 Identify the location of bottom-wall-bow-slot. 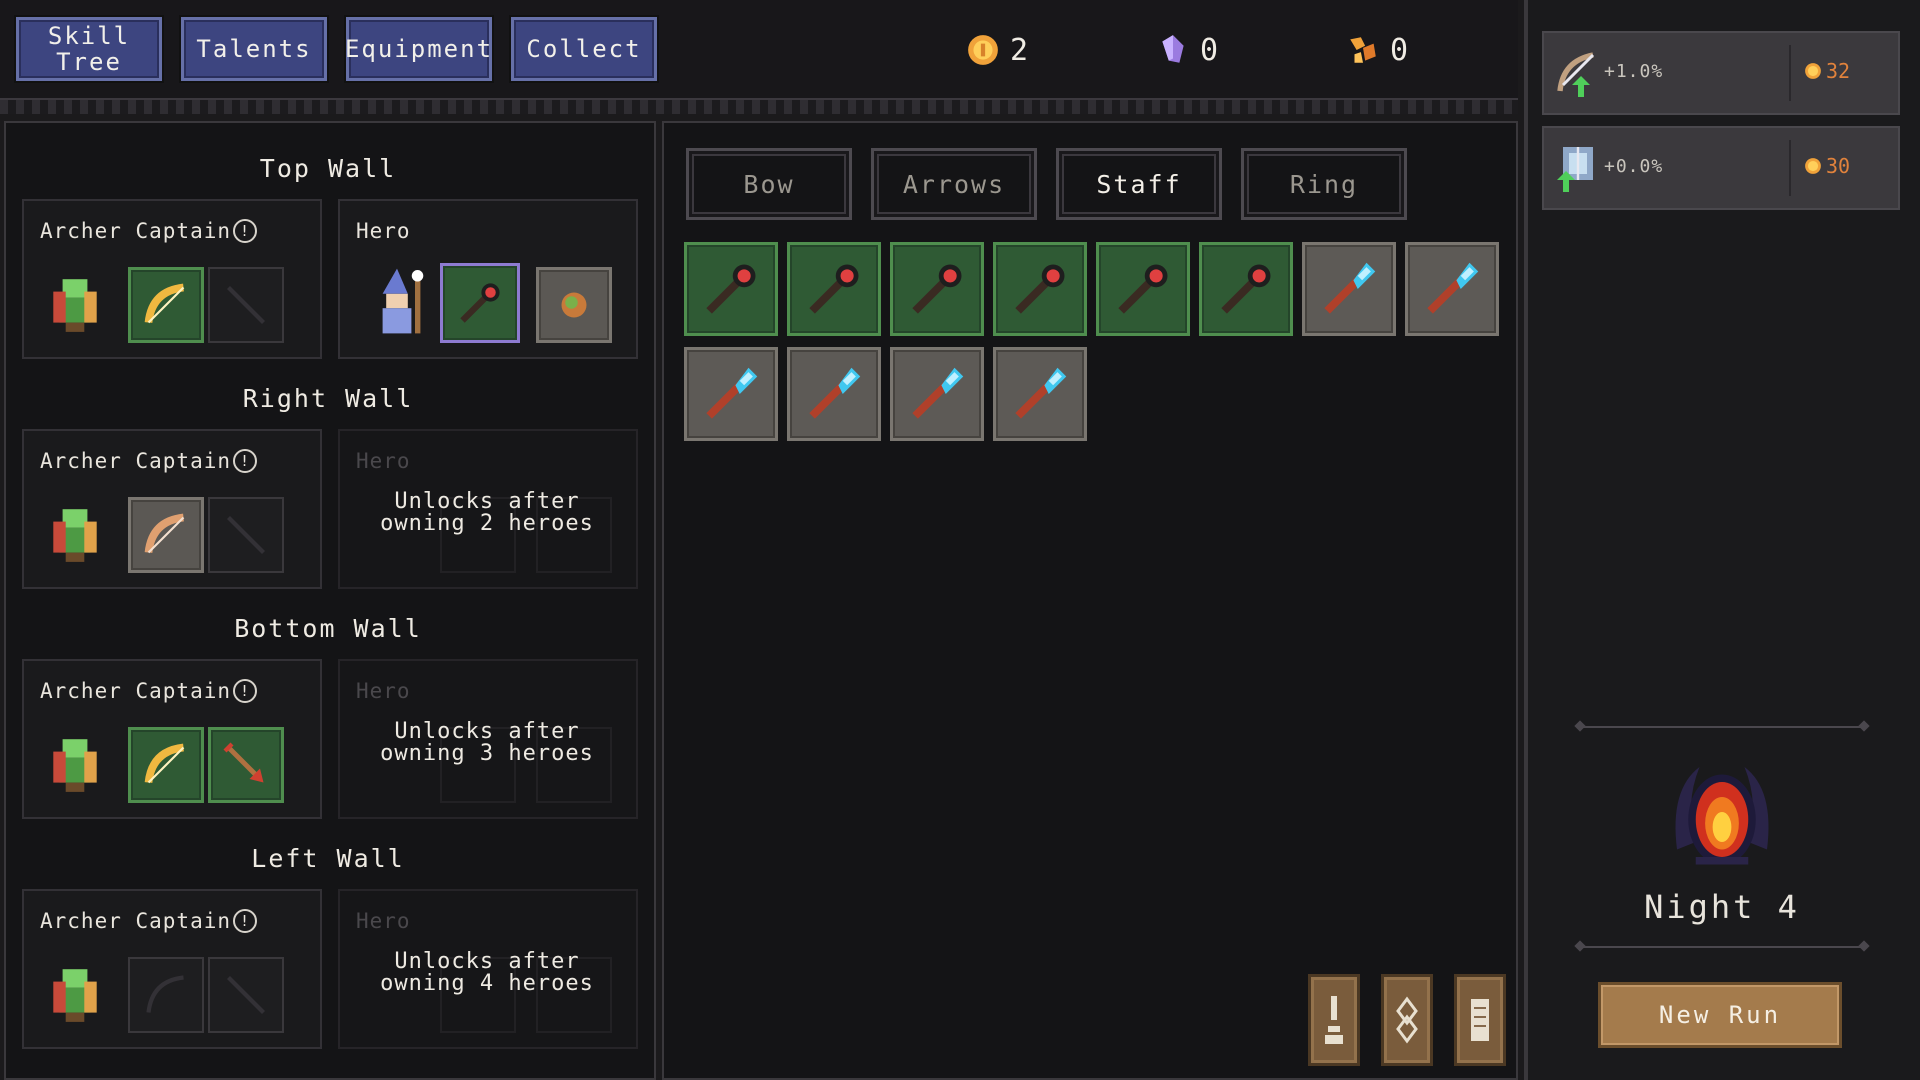
(166, 765).